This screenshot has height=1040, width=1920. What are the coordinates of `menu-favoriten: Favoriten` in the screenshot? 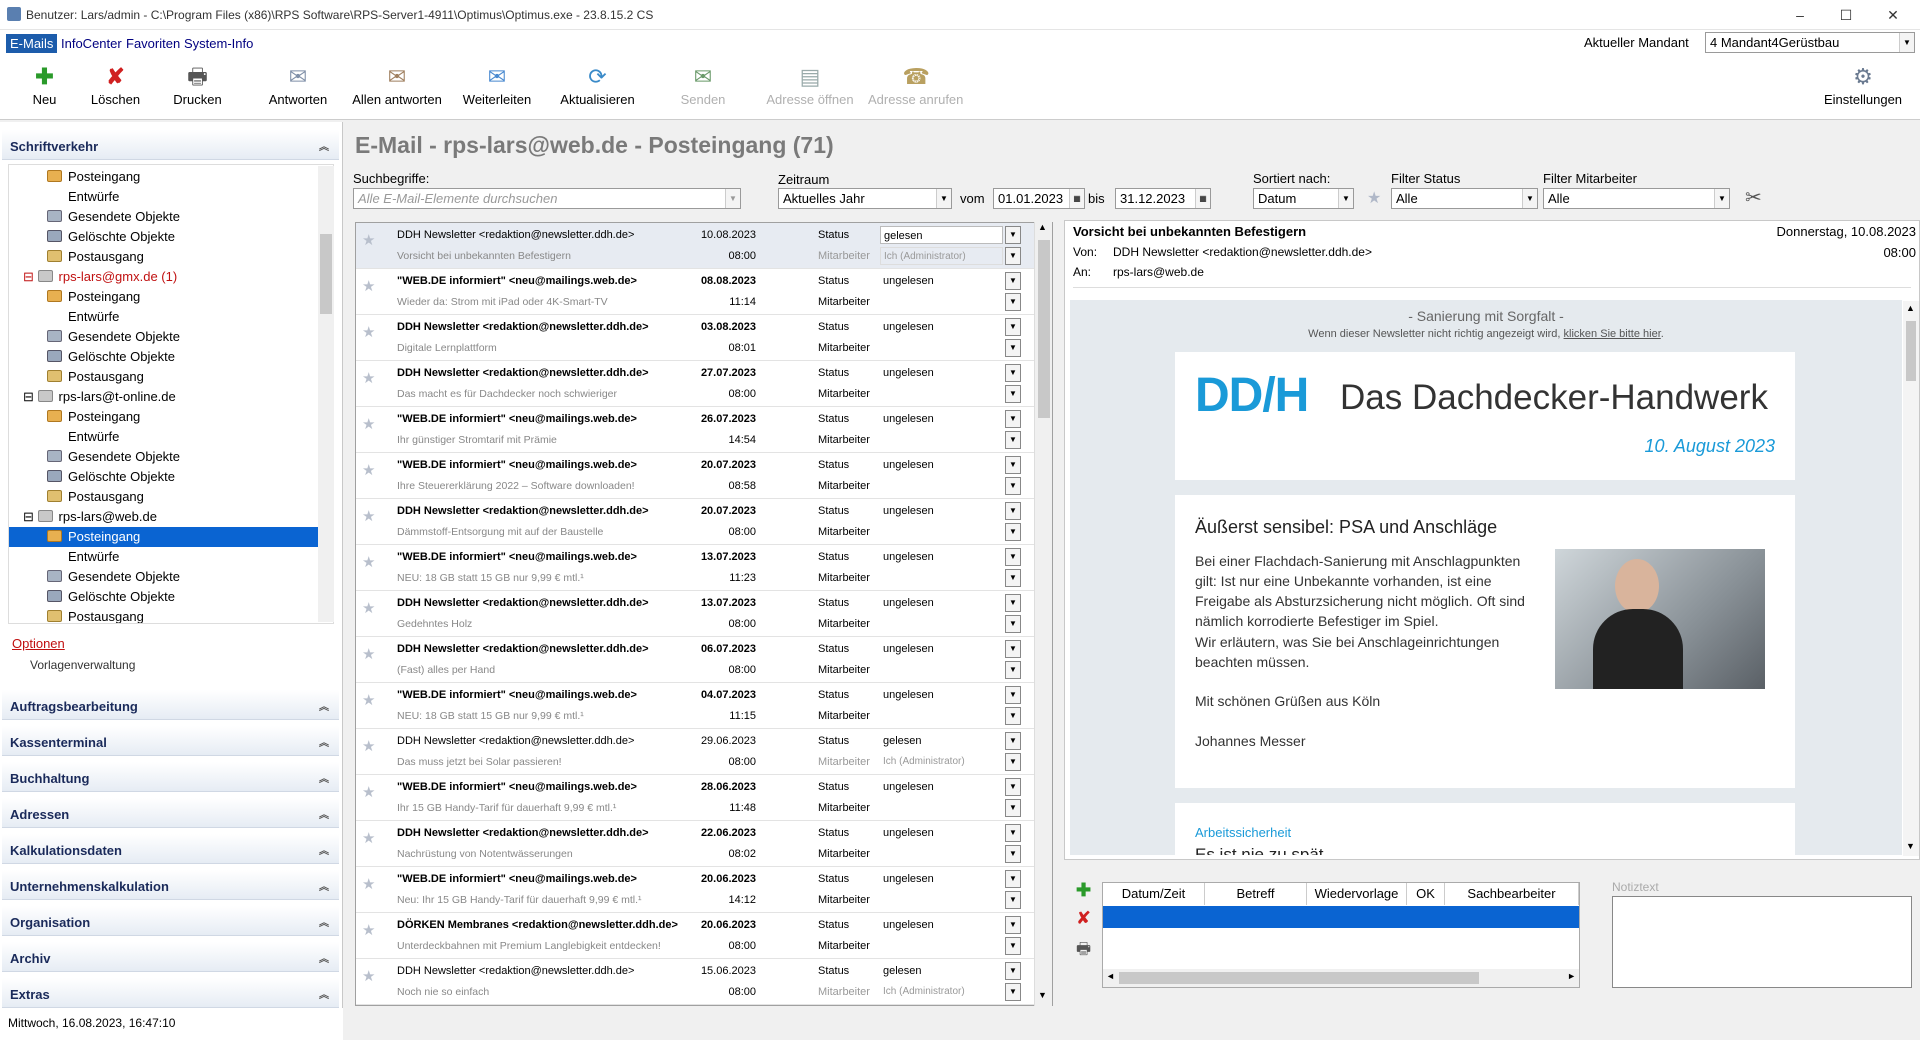 It's located at (153, 43).